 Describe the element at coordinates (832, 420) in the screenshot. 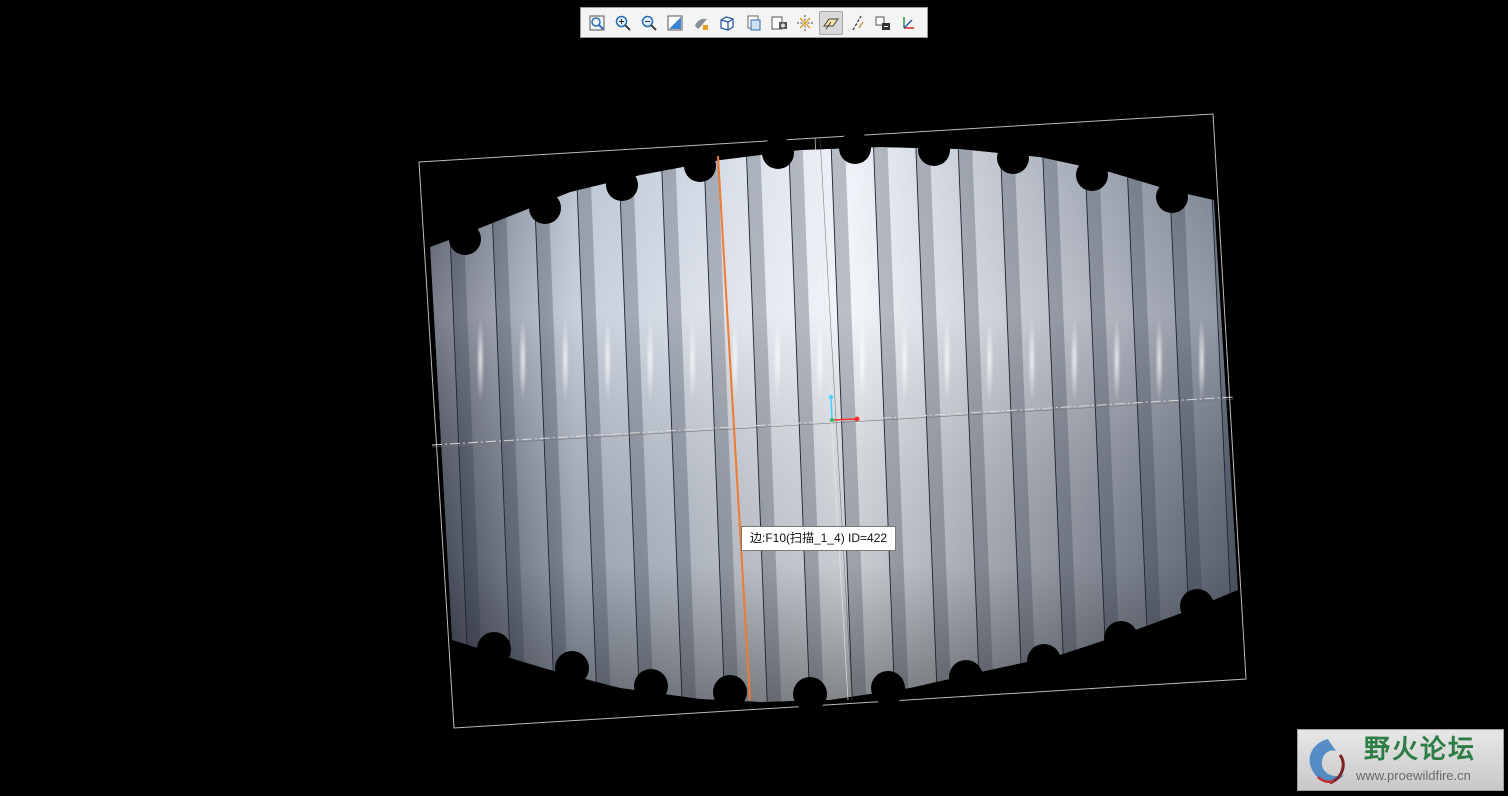

I see `csys-origin` at that location.